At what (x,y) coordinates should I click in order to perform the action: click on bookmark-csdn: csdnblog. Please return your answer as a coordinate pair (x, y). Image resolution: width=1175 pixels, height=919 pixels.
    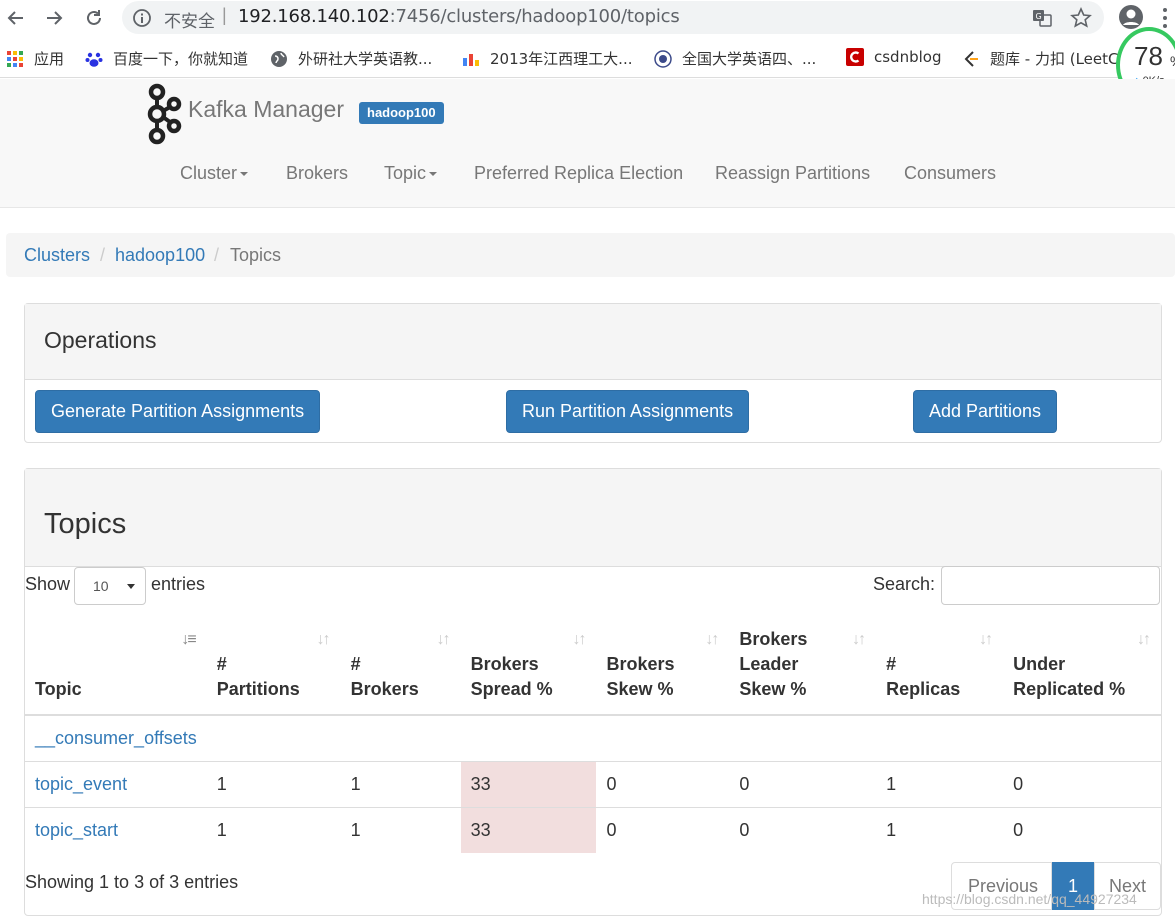
    Looking at the image, I should click on (893, 57).